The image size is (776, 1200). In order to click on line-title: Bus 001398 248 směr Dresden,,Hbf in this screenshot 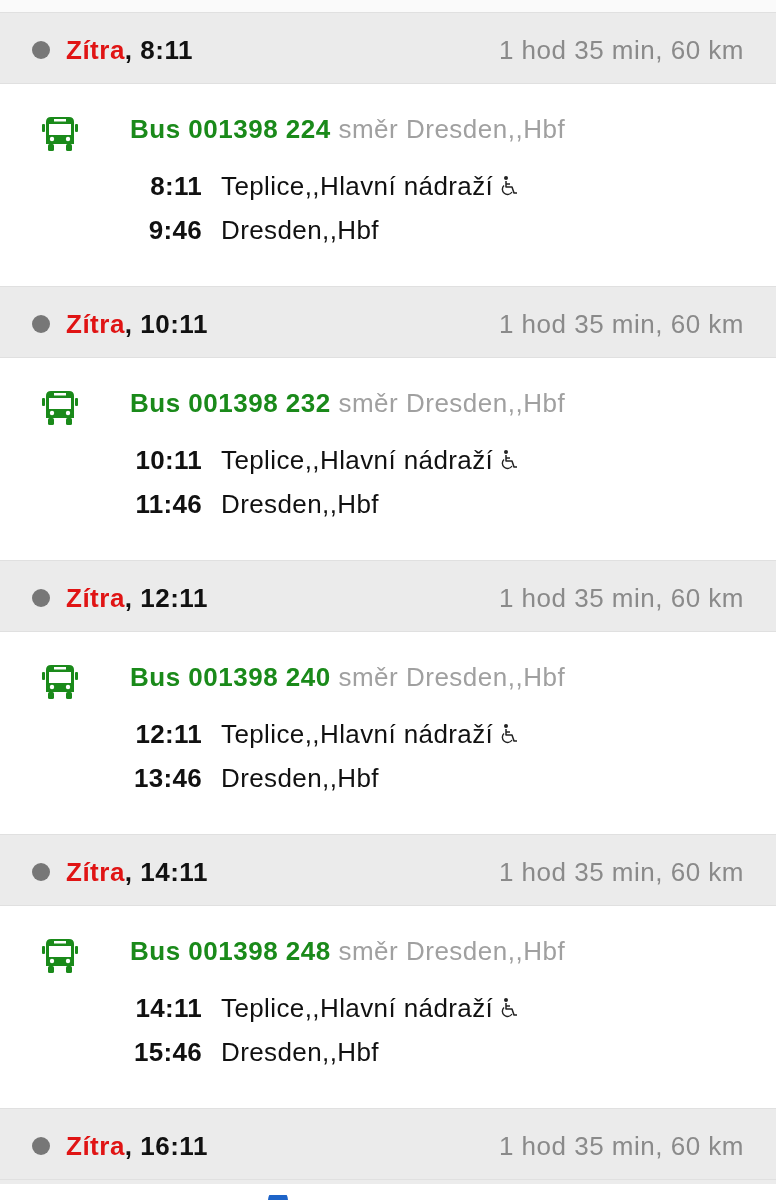, I will do `click(348, 951)`.